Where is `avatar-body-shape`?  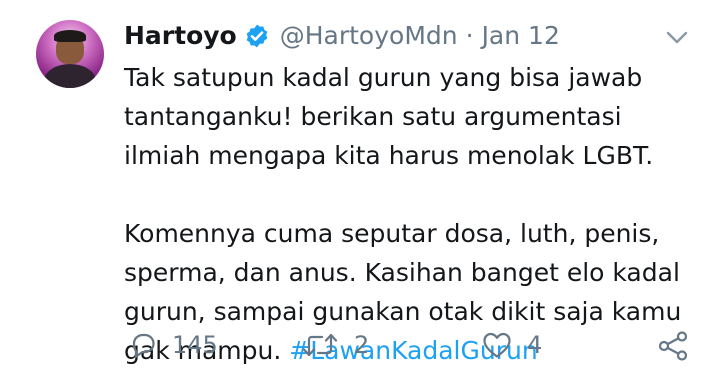 avatar-body-shape is located at coordinates (70, 76).